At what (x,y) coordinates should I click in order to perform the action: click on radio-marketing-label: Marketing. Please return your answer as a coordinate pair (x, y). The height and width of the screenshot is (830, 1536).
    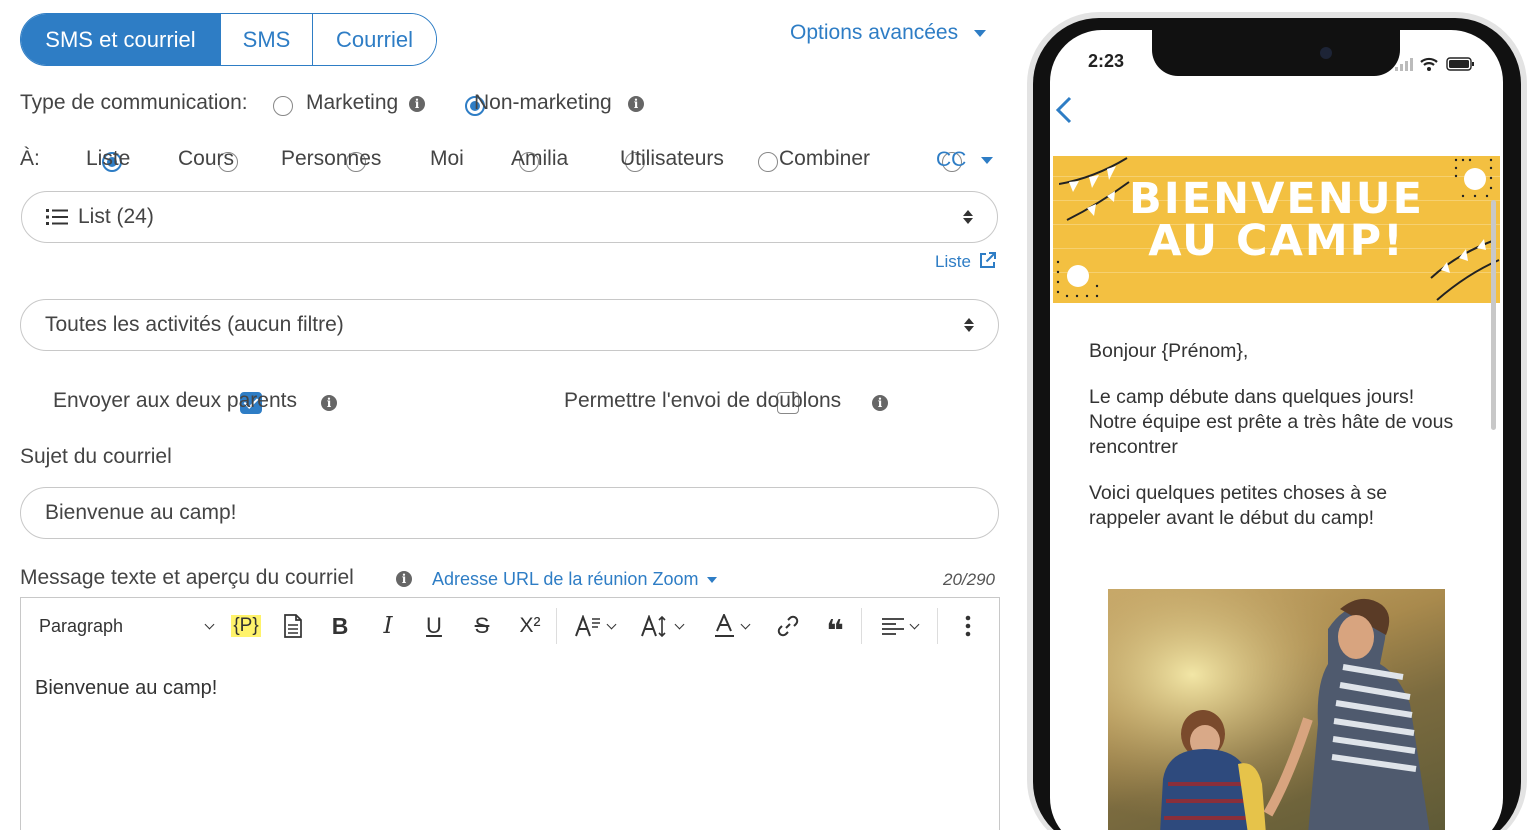
    Looking at the image, I should click on (352, 102).